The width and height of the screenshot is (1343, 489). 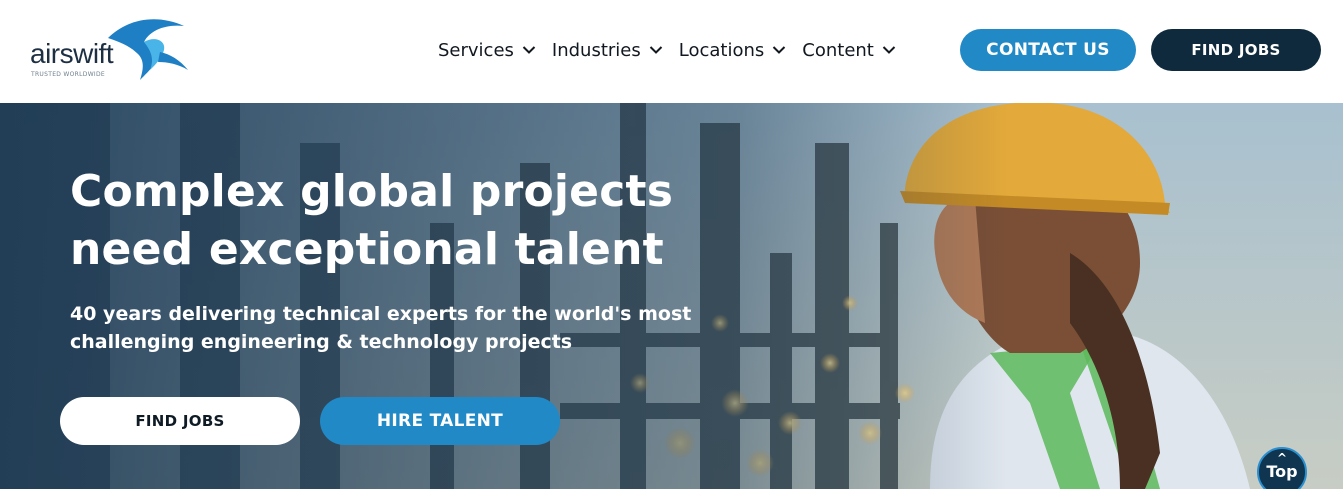 I want to click on main-nav: Services Industries Locations Content, so click(x=675, y=50).